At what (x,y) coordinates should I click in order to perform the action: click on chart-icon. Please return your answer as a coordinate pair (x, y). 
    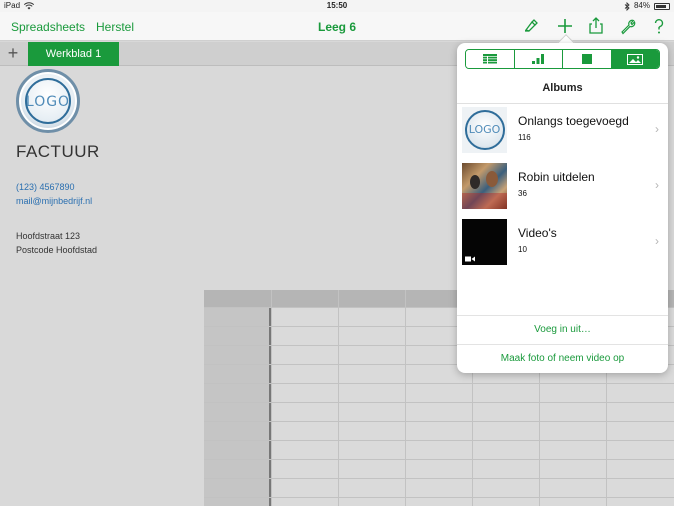
    Looking at the image, I should click on (538, 59).